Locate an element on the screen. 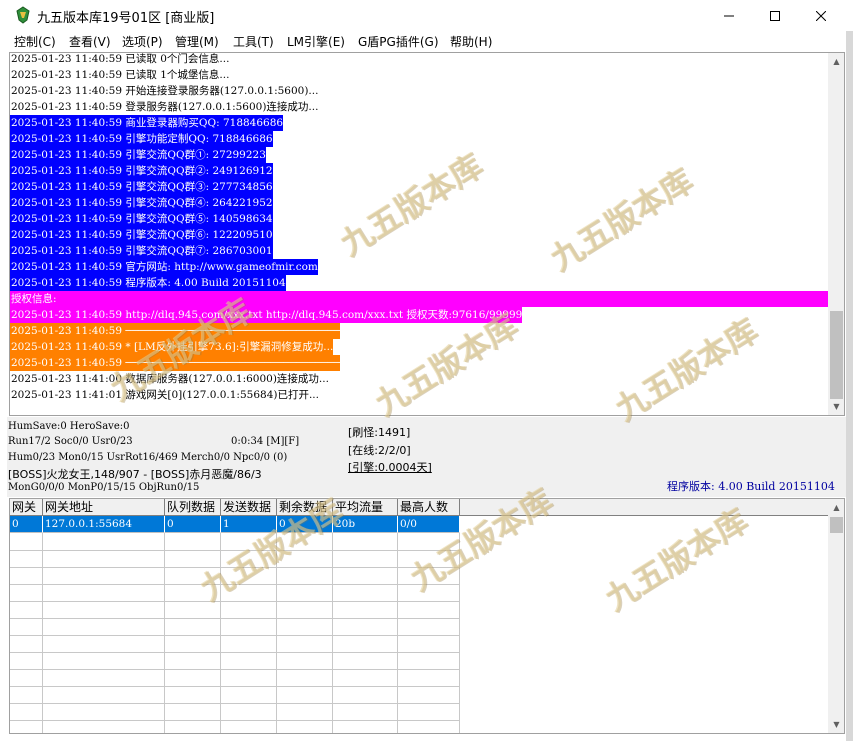  cell-average-traffic: 20b is located at coordinates (365, 524).